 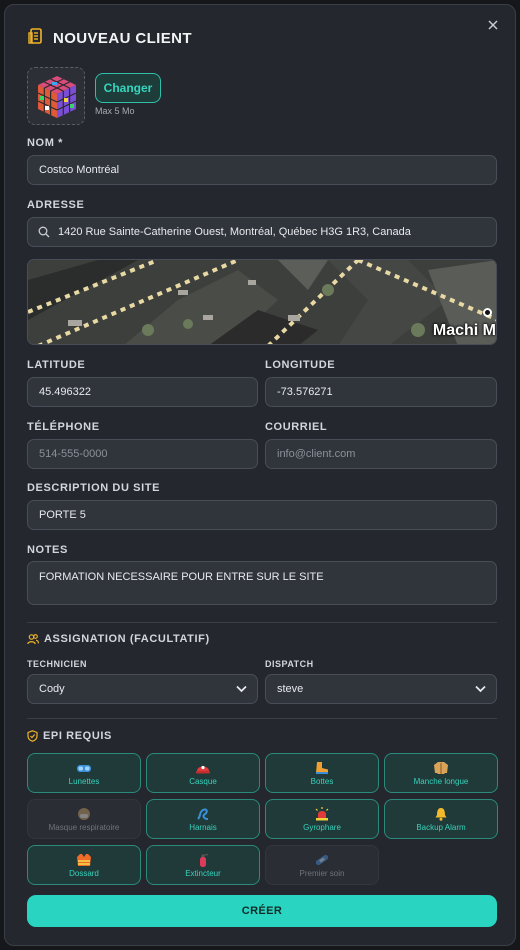 I want to click on epi-first-aid: Premier soin, so click(x=322, y=865).